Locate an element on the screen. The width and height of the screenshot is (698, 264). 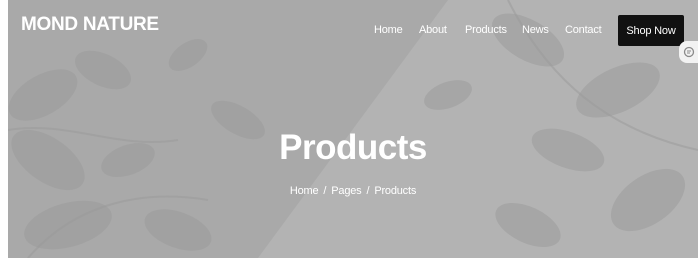
nav-about-link: About is located at coordinates (433, 30).